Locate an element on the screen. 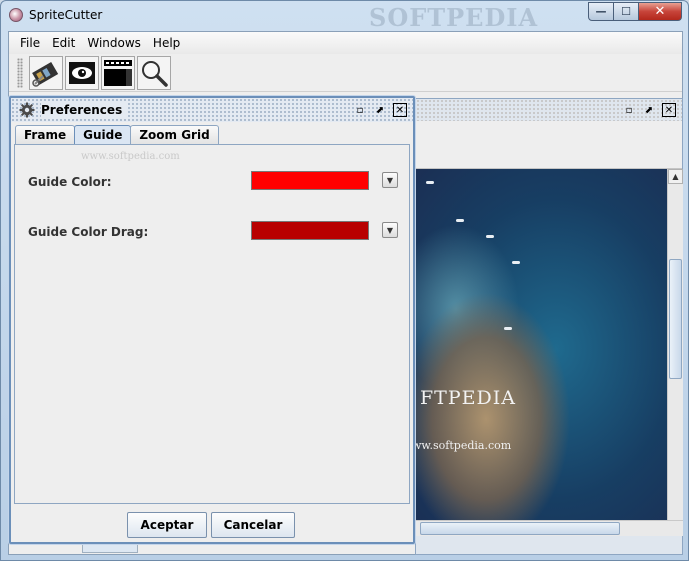 This screenshot has height=561, width=689. preferences-maximize-button: ⬈ is located at coordinates (380, 110).